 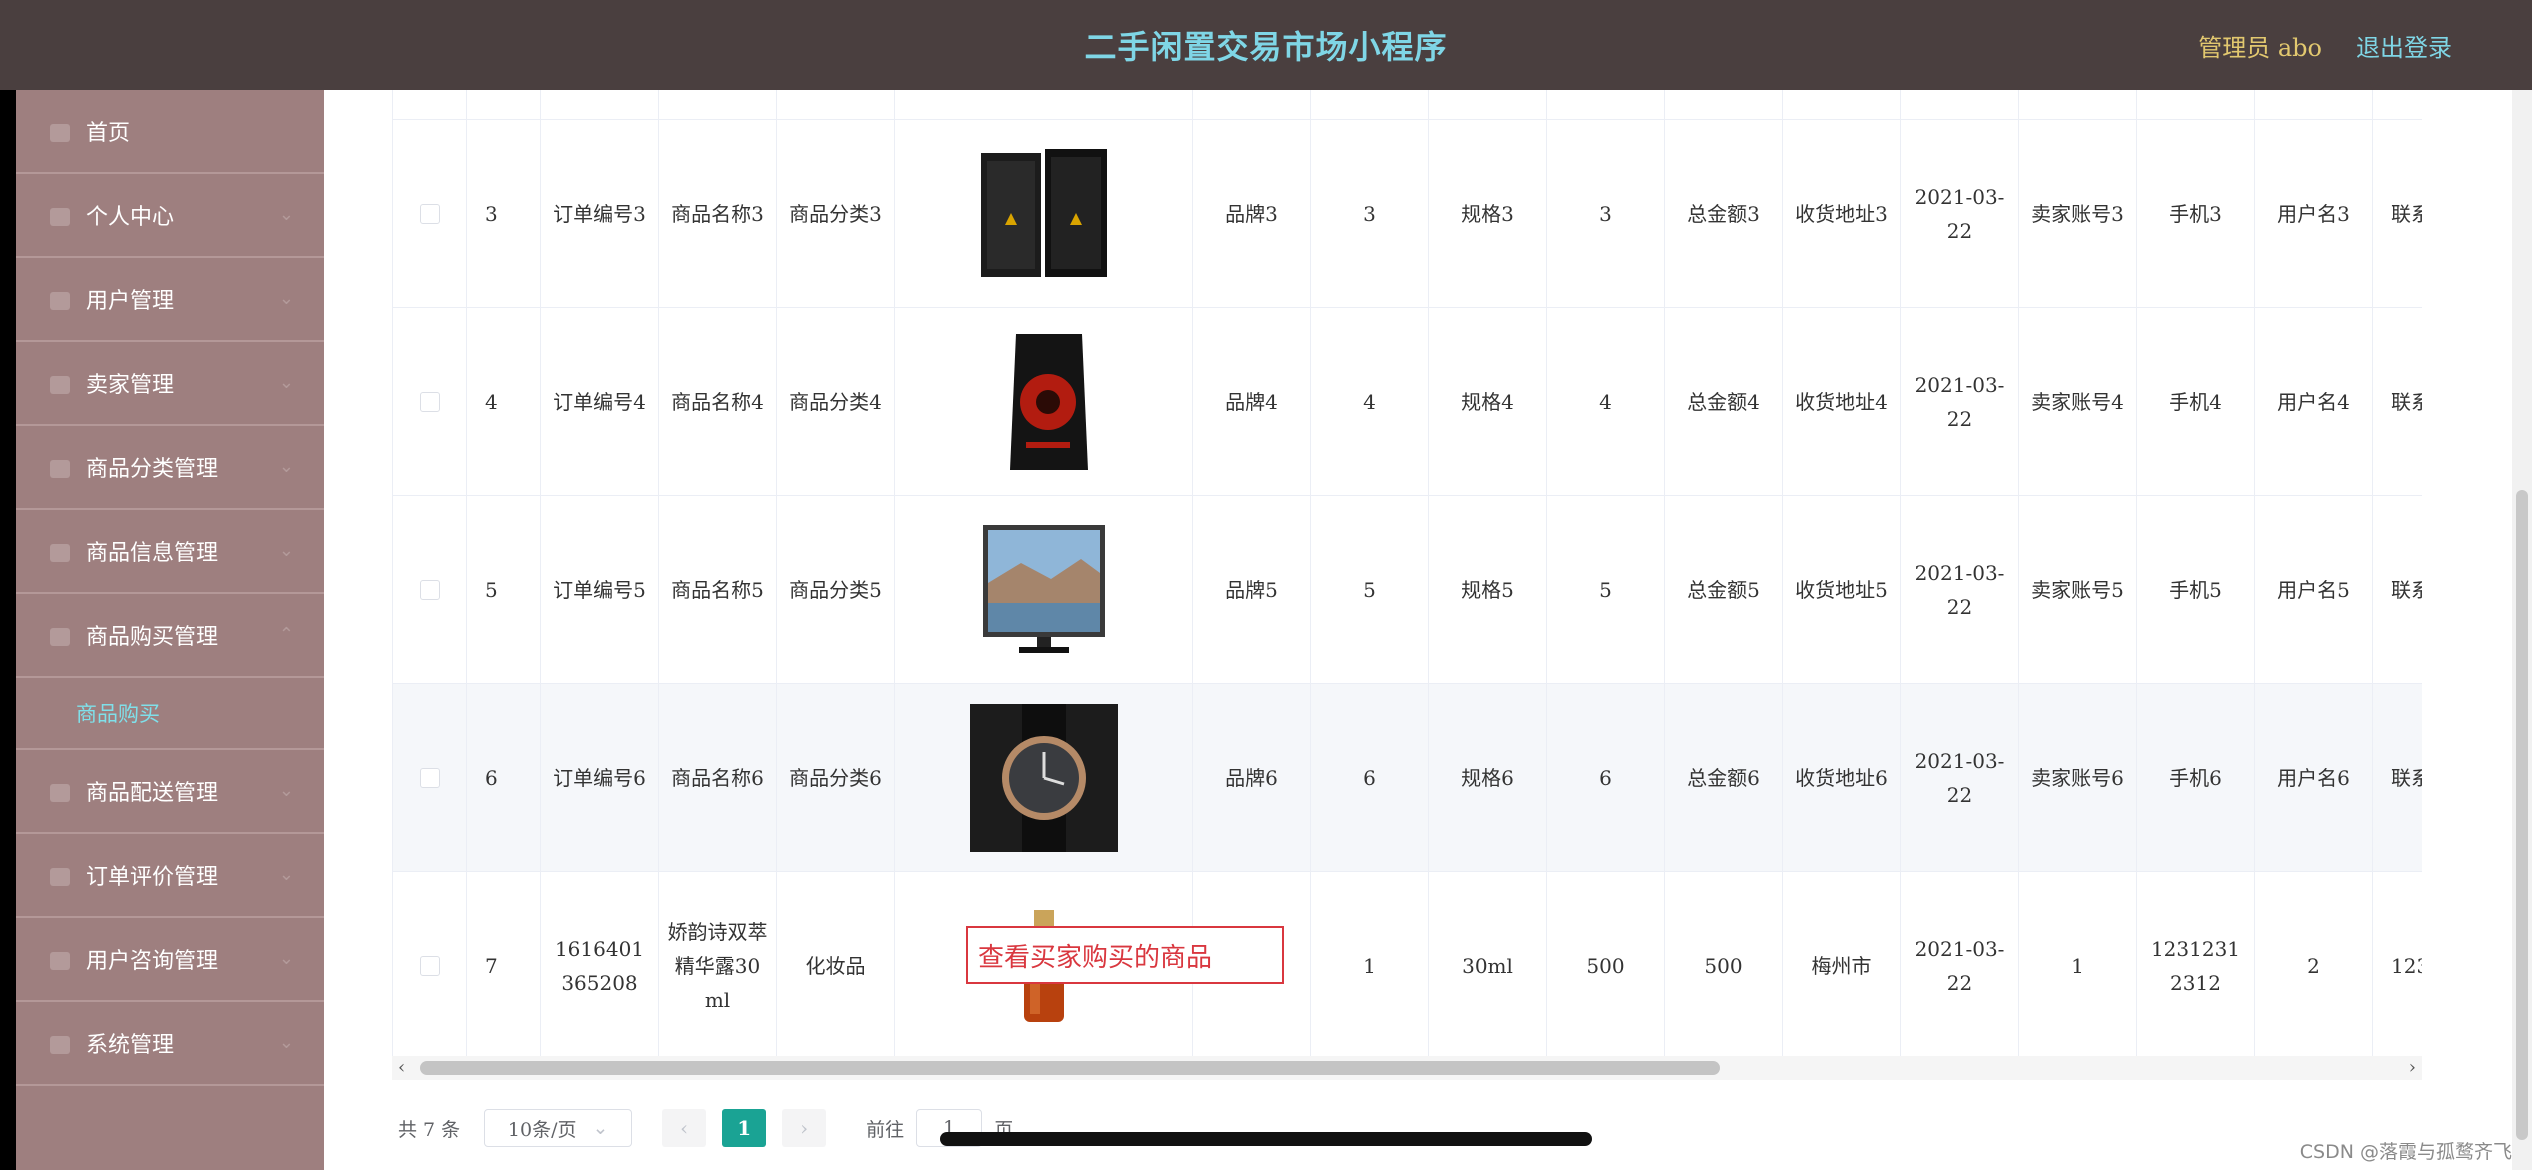 I want to click on vertical-scrollbar, so click(x=2522, y=630).